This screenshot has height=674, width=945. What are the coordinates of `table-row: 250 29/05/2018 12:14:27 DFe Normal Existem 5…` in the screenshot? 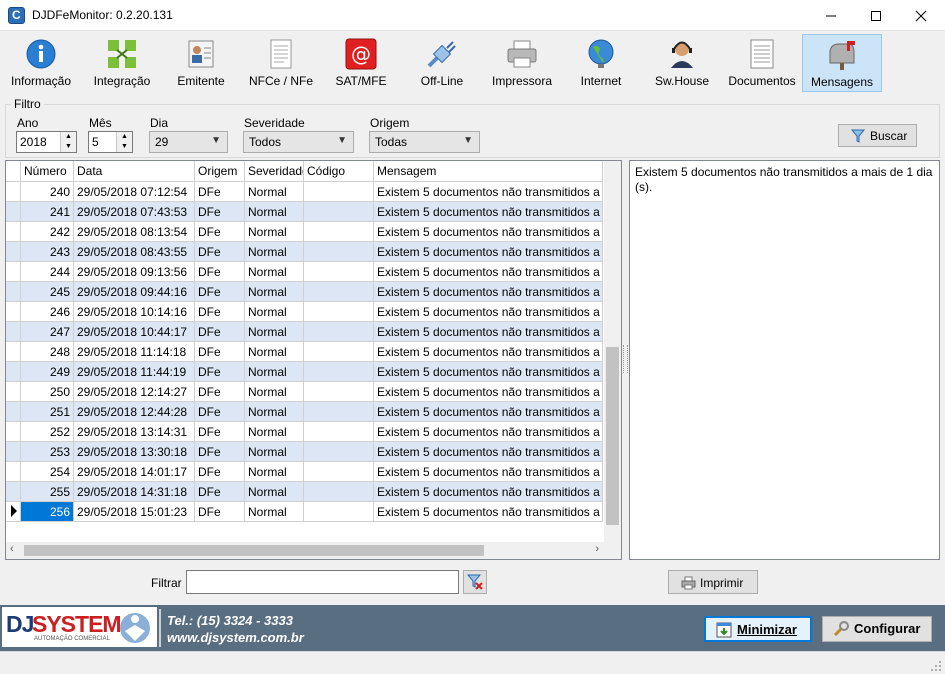 It's located at (304, 392).